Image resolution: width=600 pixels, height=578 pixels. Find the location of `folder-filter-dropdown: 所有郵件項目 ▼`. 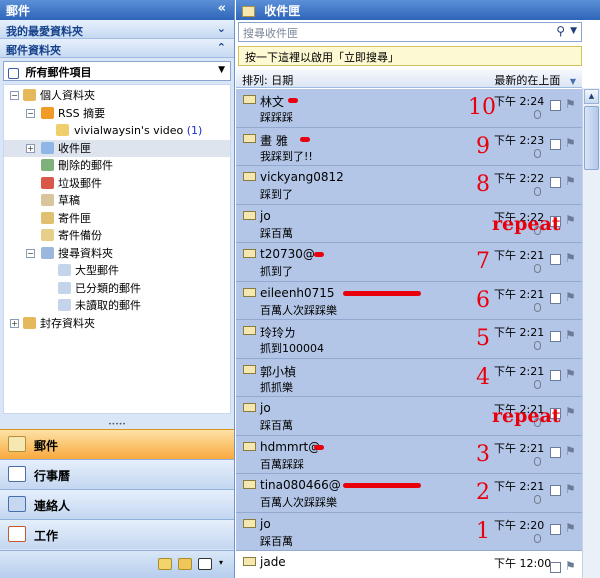

folder-filter-dropdown: 所有郵件項目 ▼ is located at coordinates (117, 71).